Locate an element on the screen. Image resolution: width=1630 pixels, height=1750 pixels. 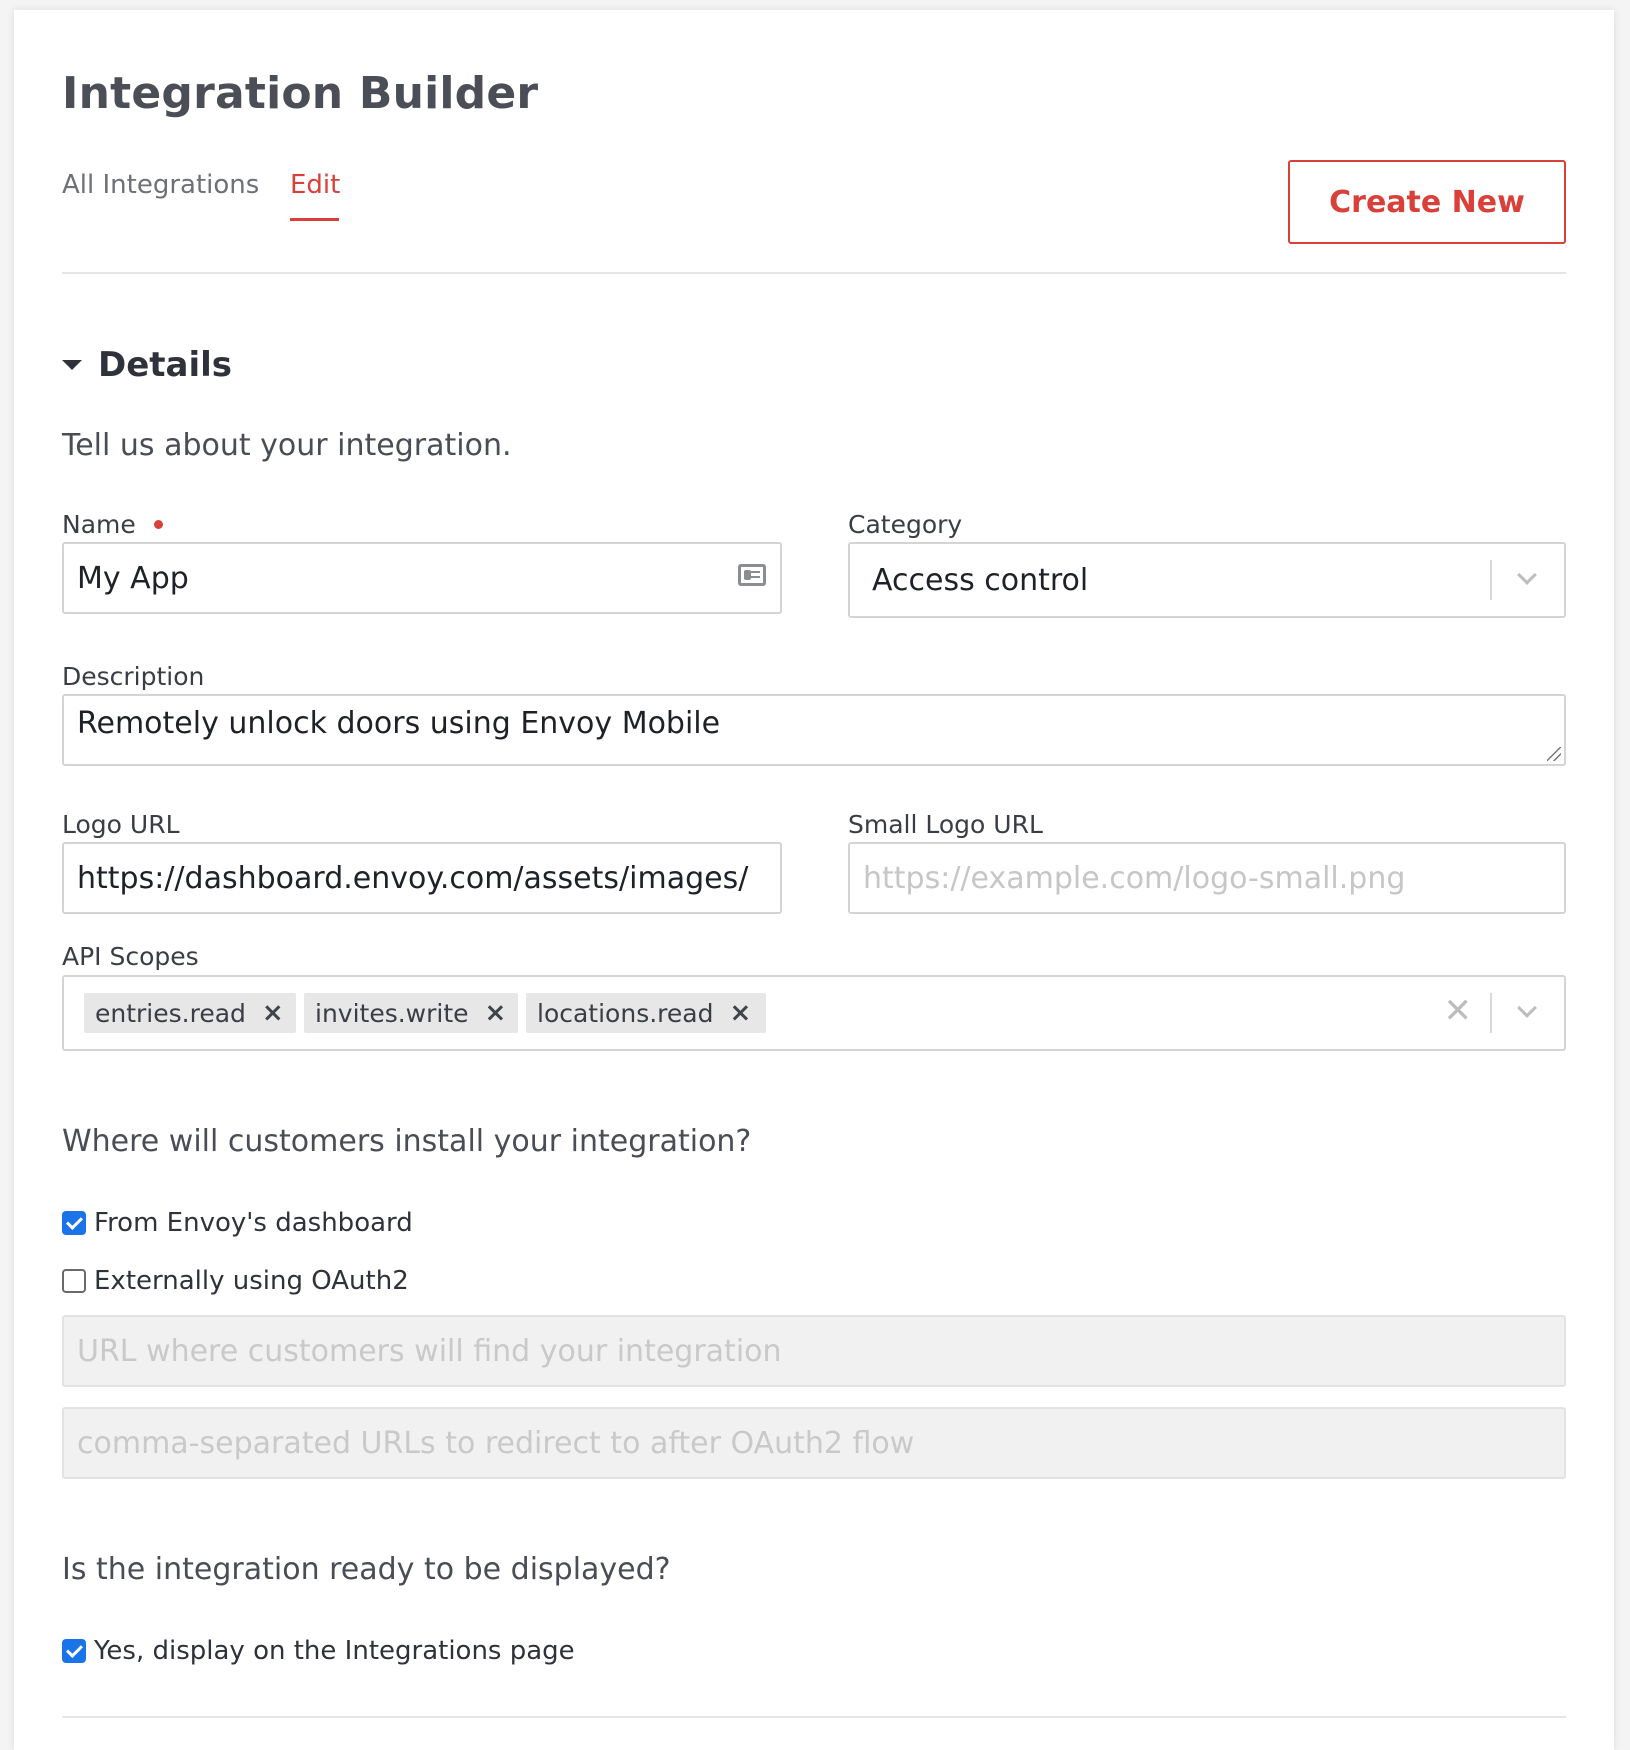
page-title: Integration Builder is located at coordinates (300, 93).